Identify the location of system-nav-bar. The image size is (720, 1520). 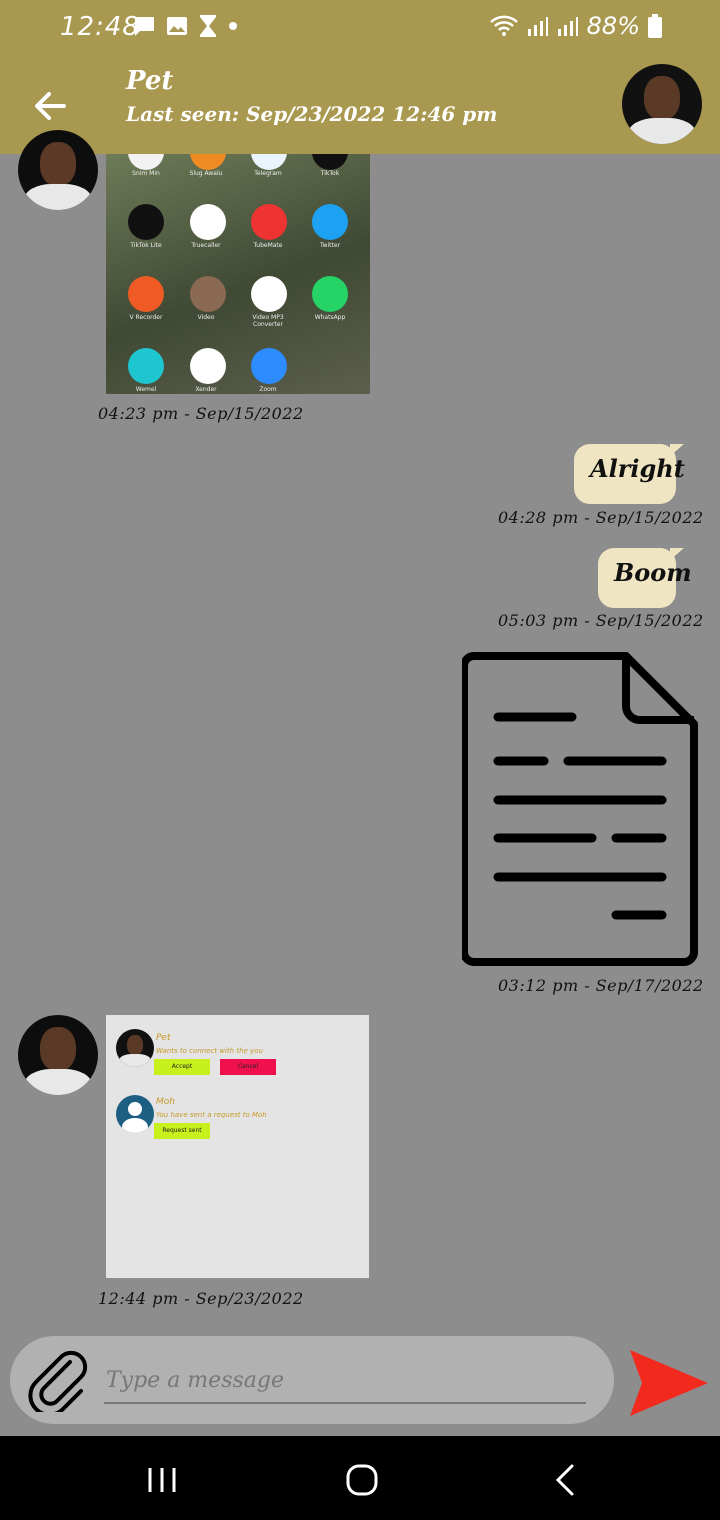
(360, 1478).